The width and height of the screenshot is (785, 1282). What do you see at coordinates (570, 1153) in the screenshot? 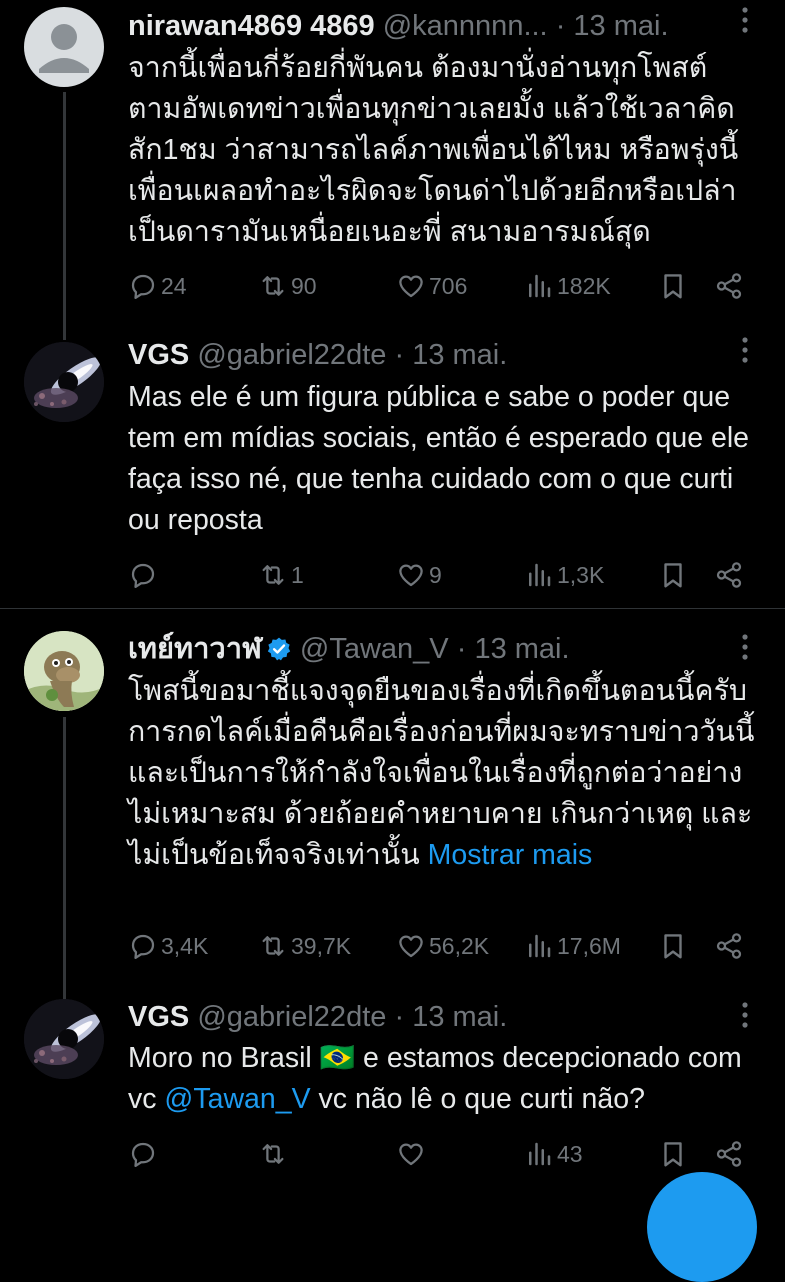
I see `view-count: 43` at bounding box center [570, 1153].